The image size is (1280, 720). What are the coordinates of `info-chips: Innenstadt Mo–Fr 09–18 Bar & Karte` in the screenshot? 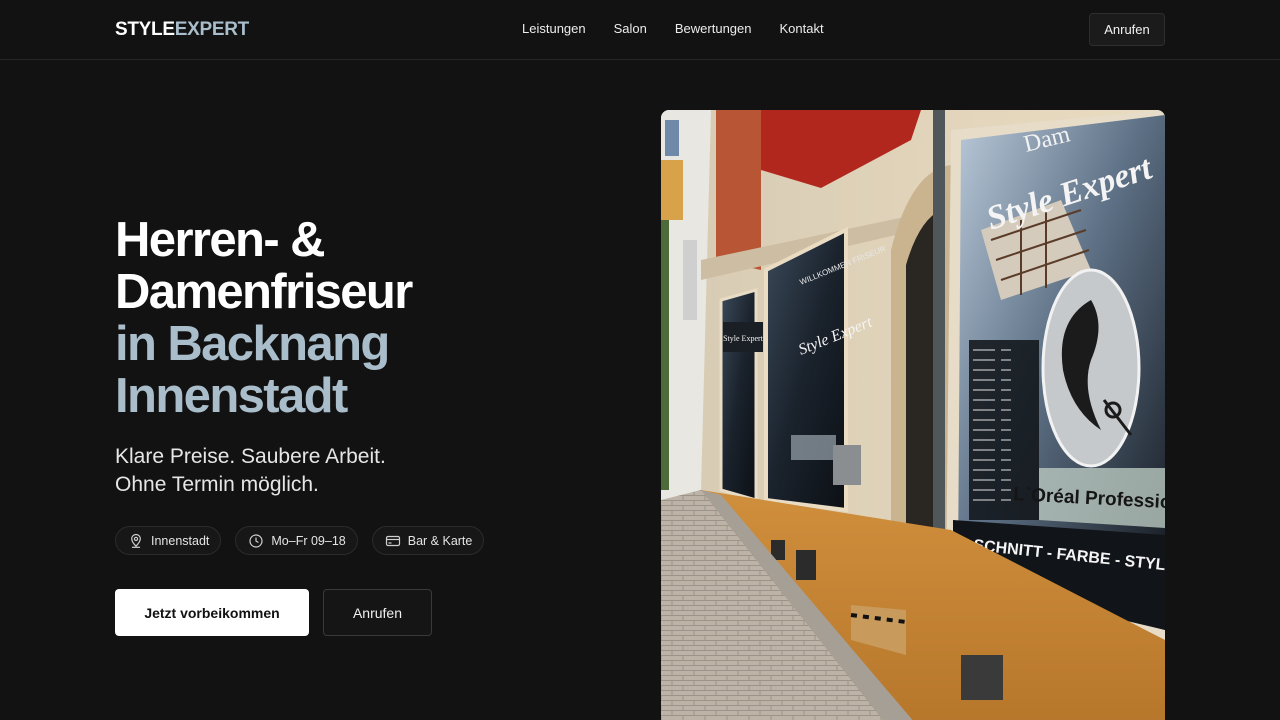 It's located at (300, 540).